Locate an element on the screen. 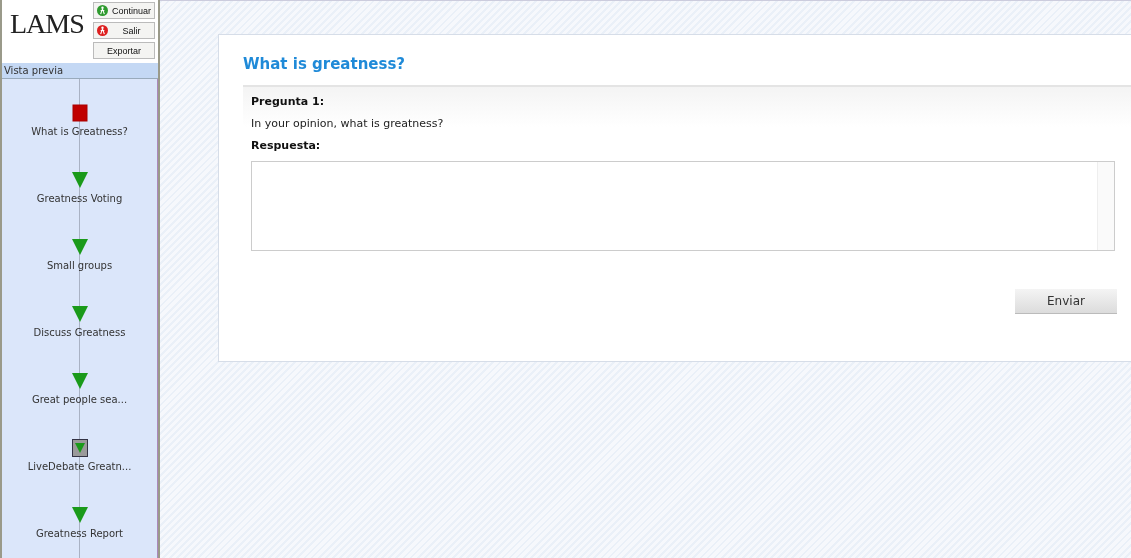  lams-logo: LAMS is located at coordinates (47, 24).